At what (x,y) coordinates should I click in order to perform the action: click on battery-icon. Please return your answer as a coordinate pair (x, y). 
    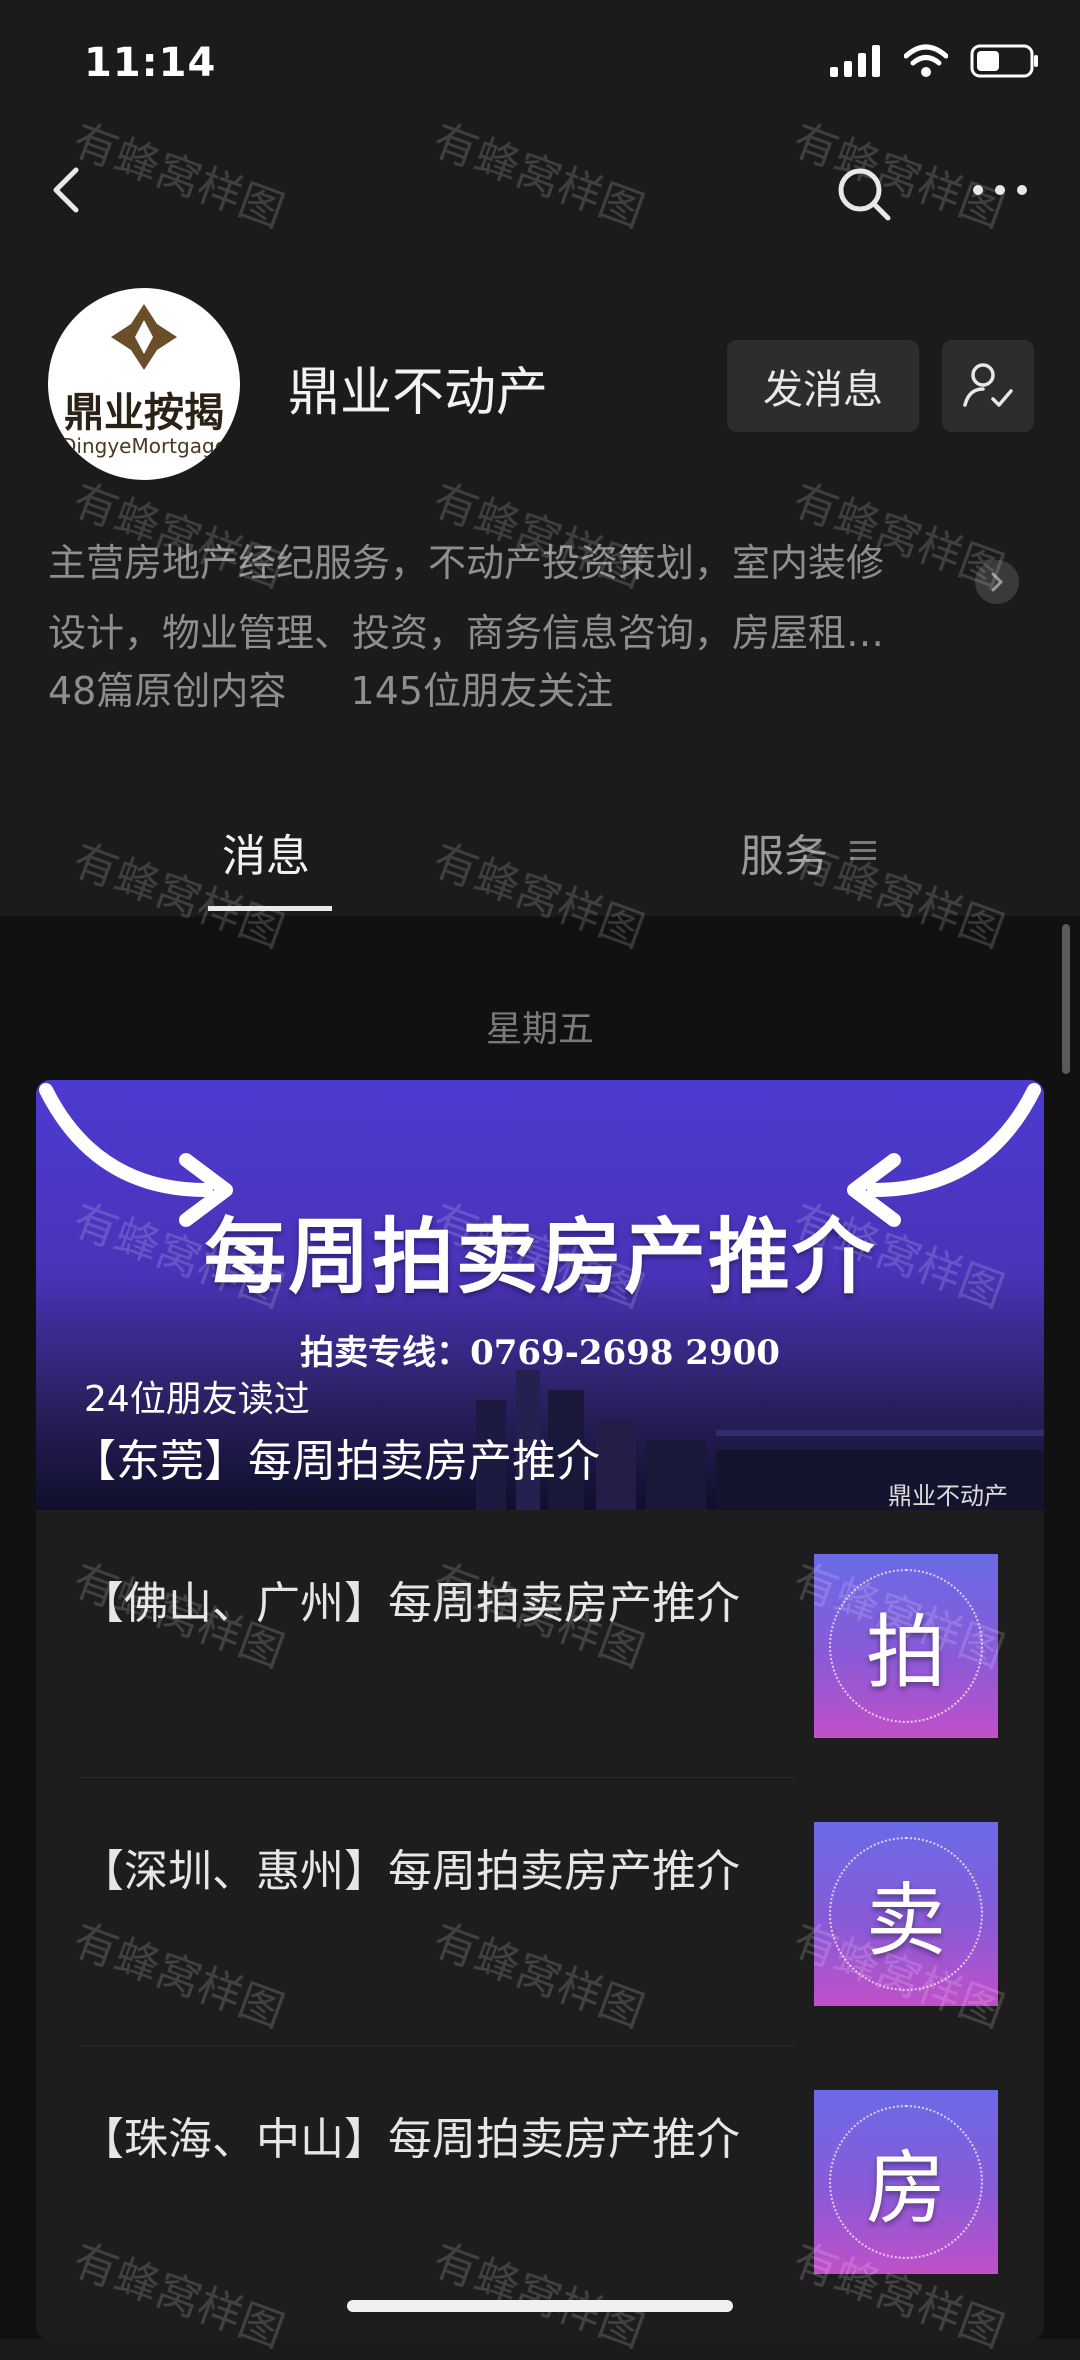
    Looking at the image, I should click on (1004, 61).